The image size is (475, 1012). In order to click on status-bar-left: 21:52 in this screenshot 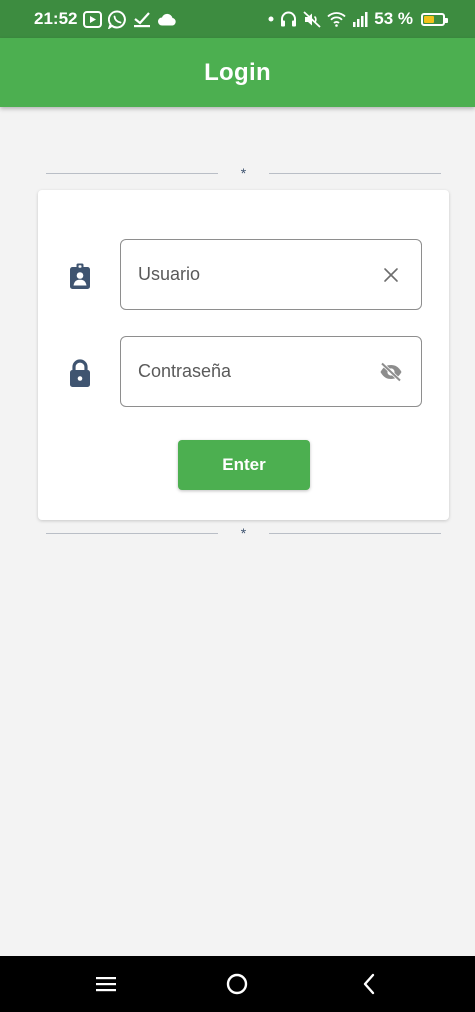, I will do `click(105, 19)`.